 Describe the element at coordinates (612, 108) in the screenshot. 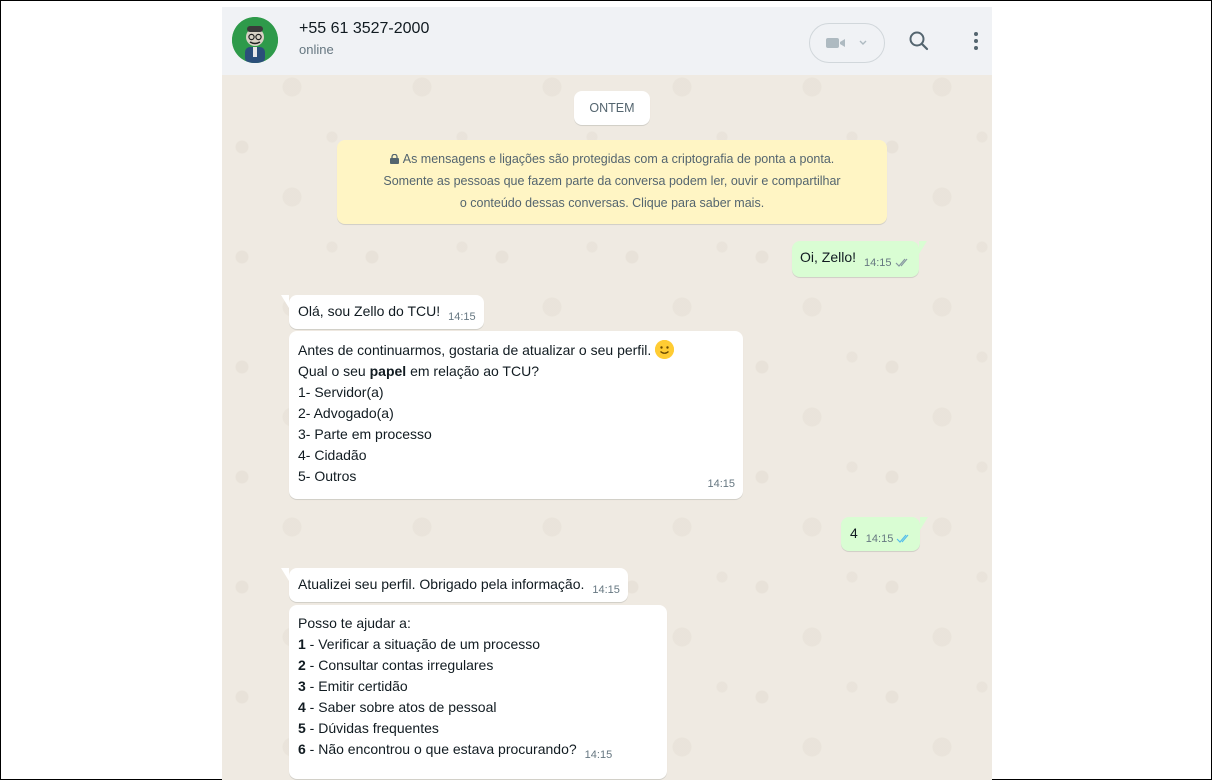

I see `date-separator: ONTEM` at that location.